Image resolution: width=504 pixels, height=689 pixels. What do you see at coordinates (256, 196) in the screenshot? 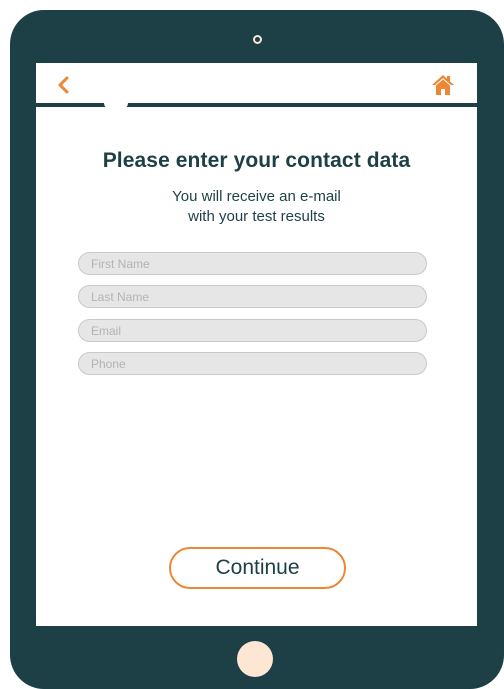
I see `subtitle-line-1: You will receive an e-mail` at bounding box center [256, 196].